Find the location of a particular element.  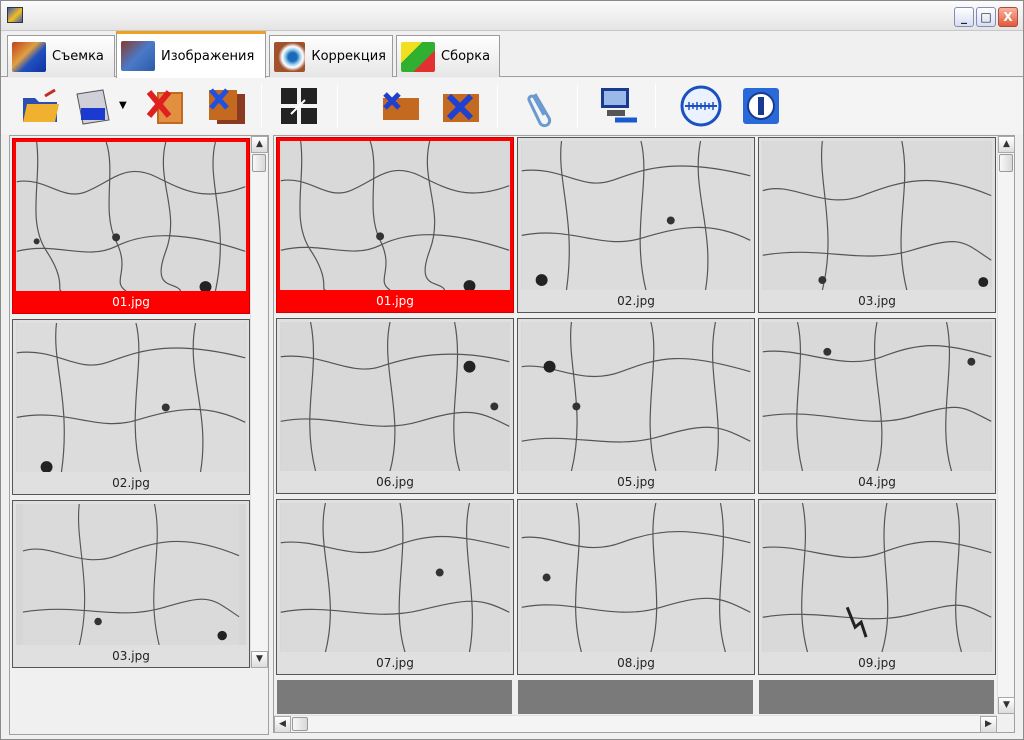

item-caption: 07.jpg is located at coordinates (395, 663).